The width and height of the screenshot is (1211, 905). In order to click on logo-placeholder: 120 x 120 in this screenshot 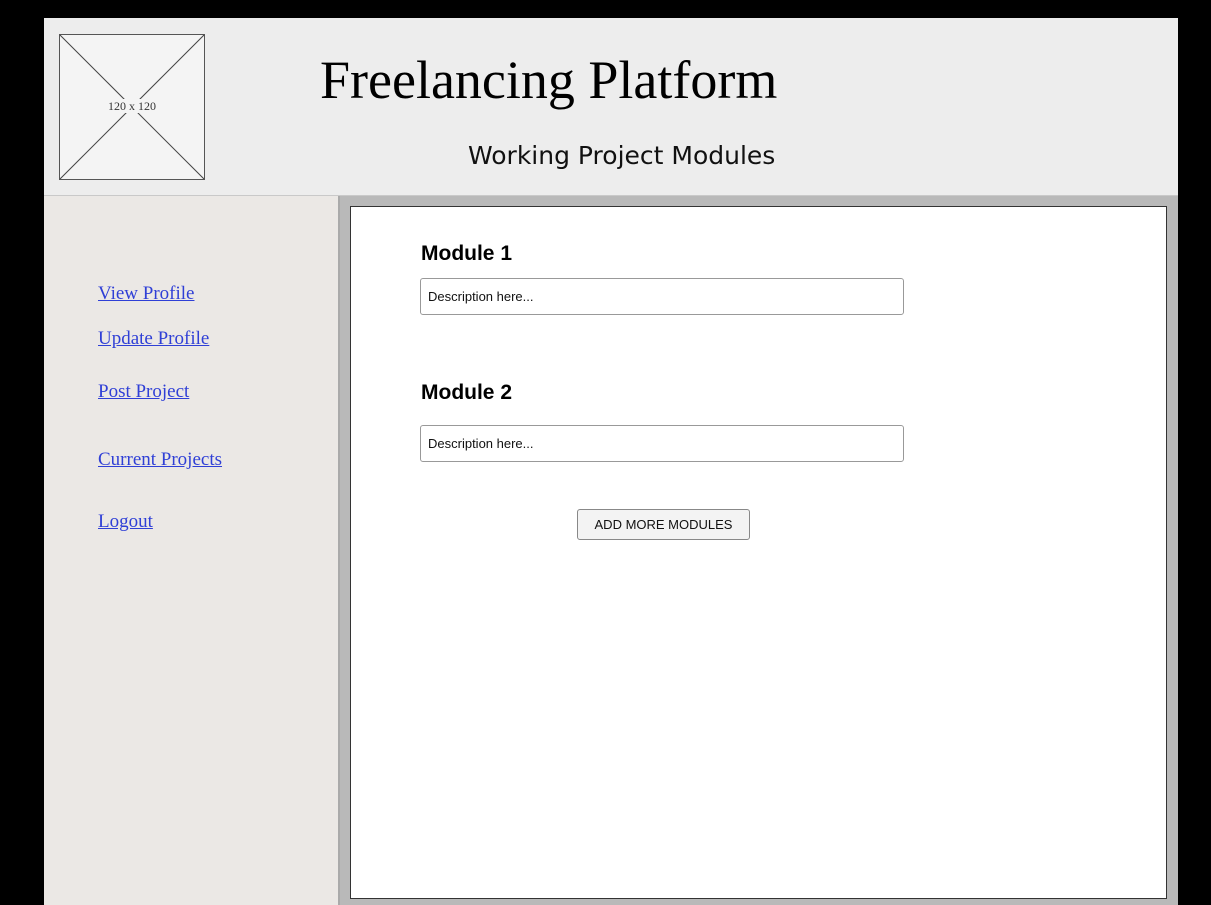, I will do `click(132, 107)`.